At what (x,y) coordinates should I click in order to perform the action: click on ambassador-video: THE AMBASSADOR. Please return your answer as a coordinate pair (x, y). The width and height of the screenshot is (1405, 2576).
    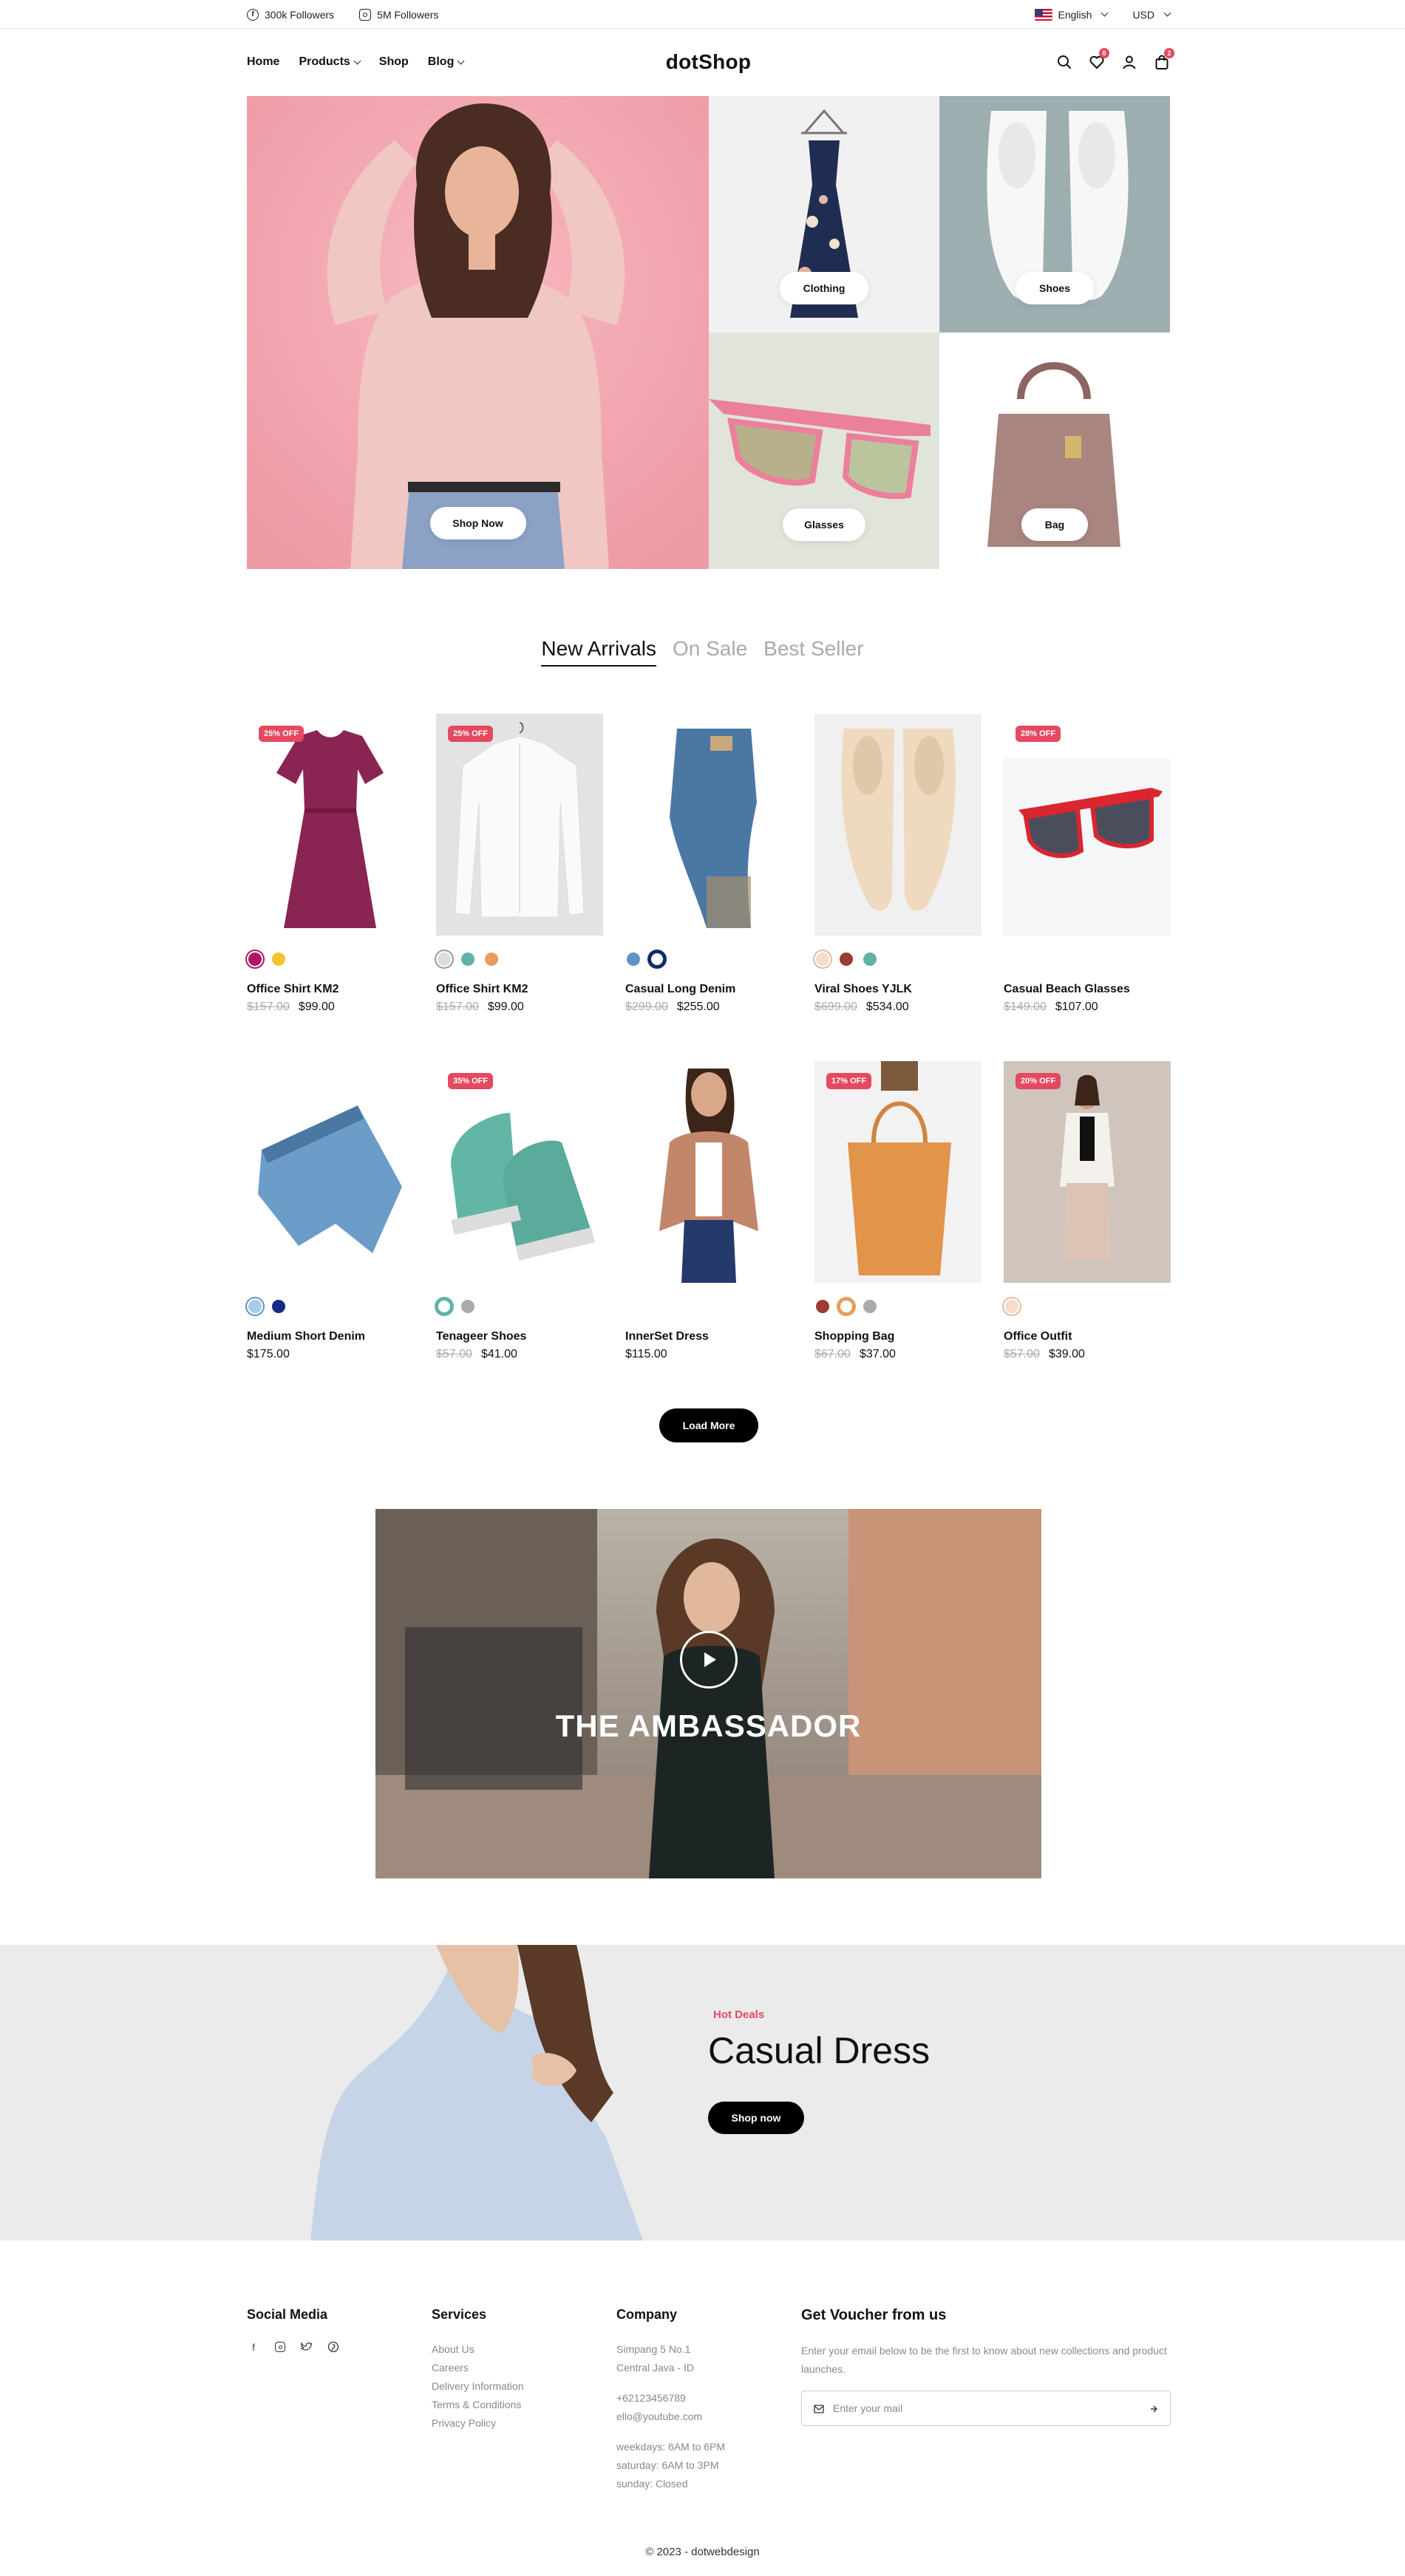
    Looking at the image, I should click on (708, 1693).